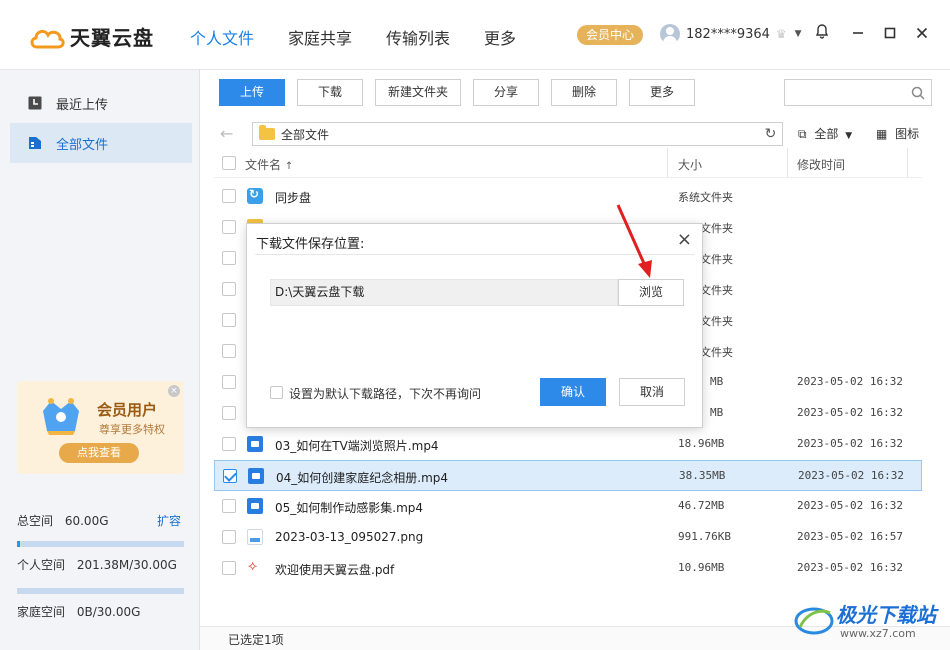  Describe the element at coordinates (506, 92) in the screenshot. I see `share-button: 分享` at that location.